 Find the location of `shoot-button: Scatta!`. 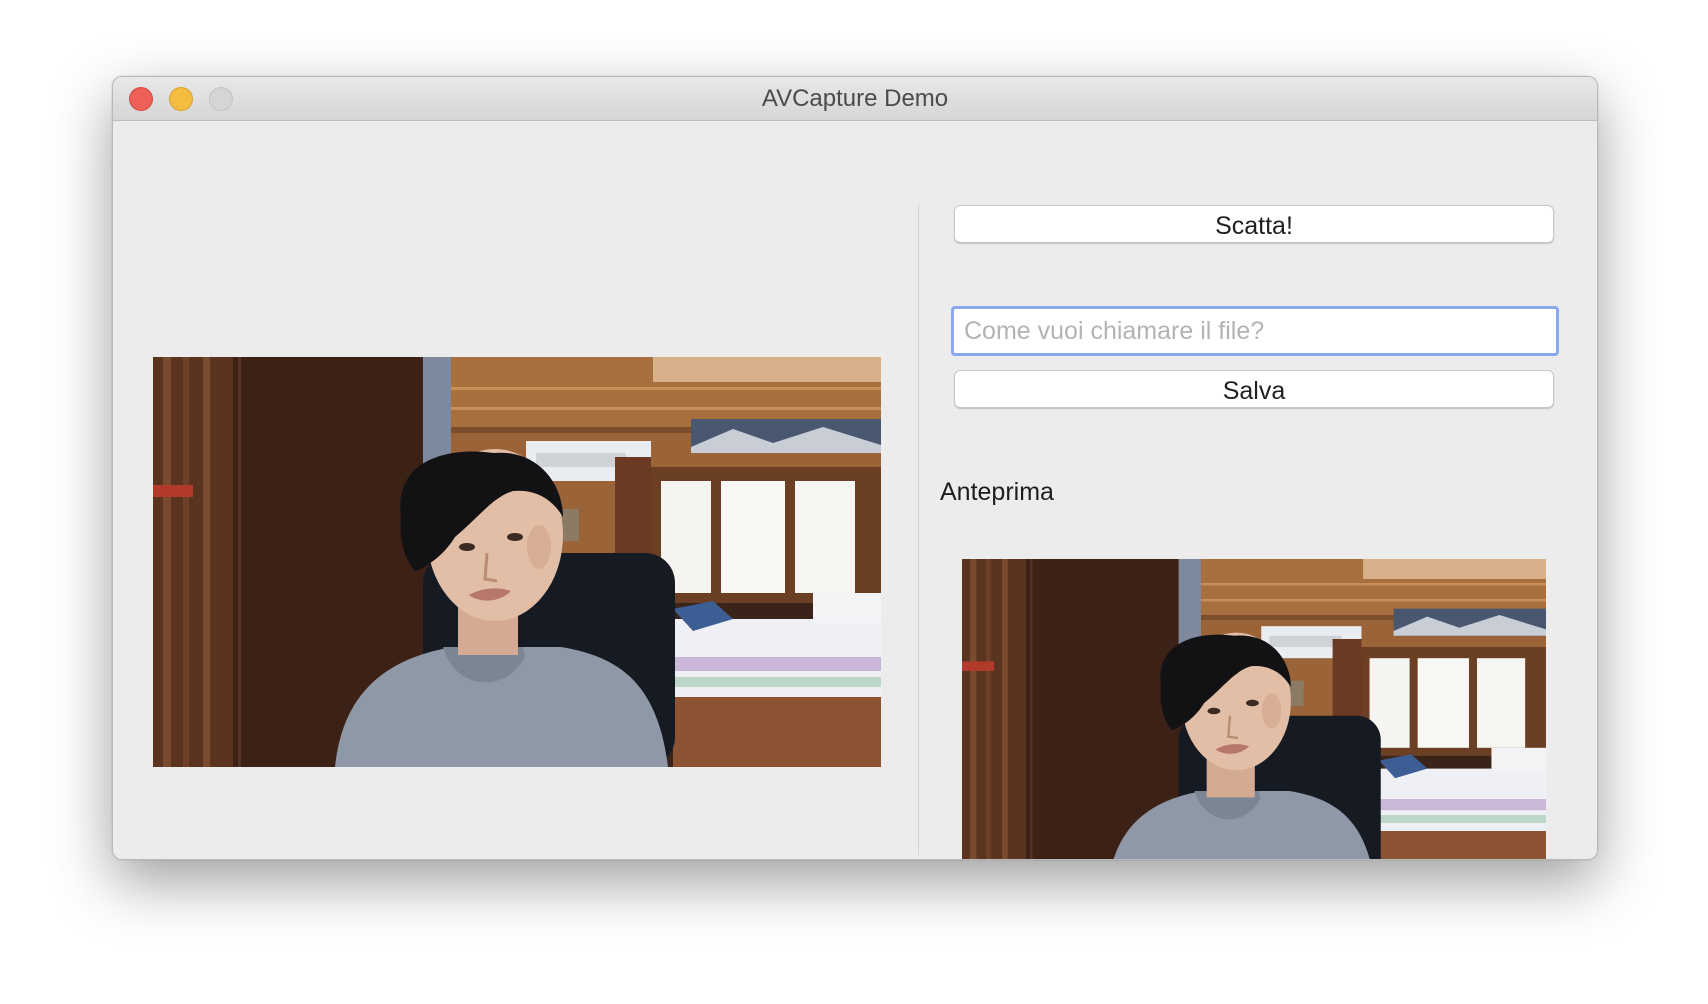

shoot-button: Scatta! is located at coordinates (1254, 224).